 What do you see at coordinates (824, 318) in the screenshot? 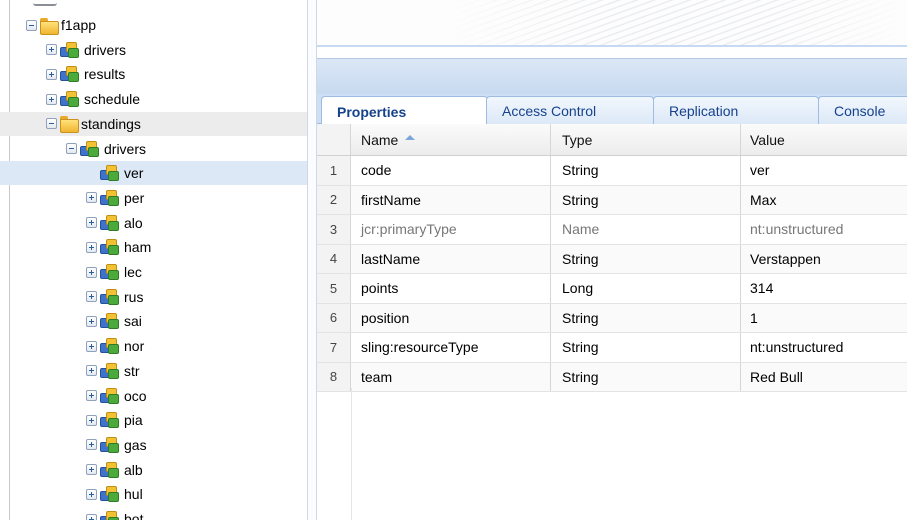
I see `property-value: 1` at bounding box center [824, 318].